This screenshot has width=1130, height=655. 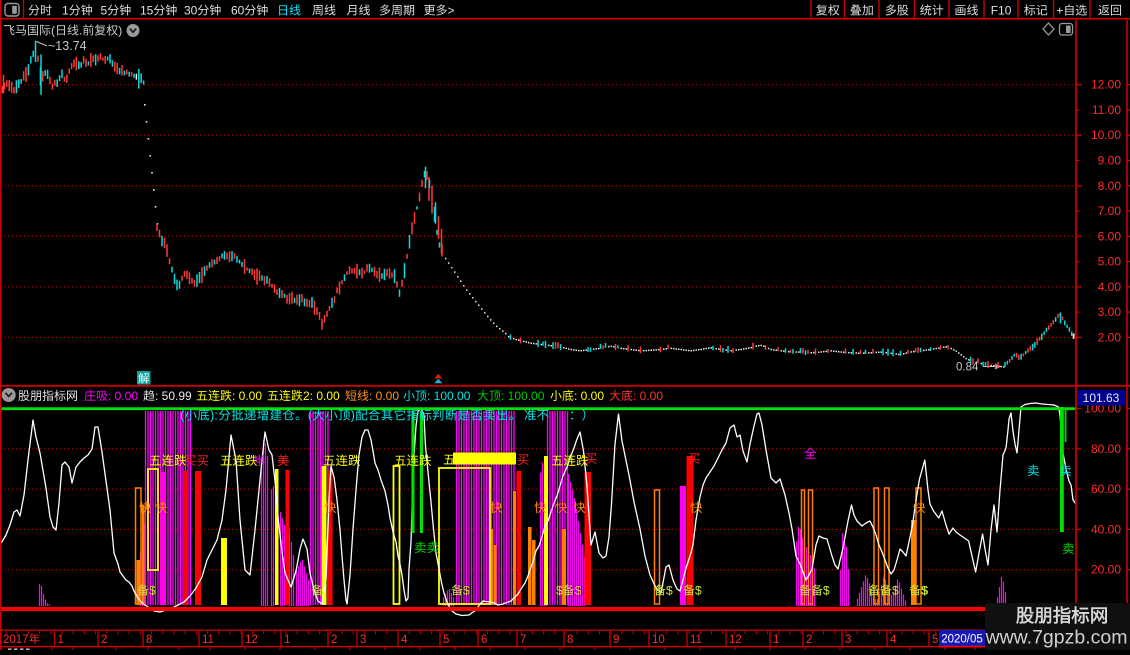 I want to click on svg-text: 30, so click(x=191, y=11).